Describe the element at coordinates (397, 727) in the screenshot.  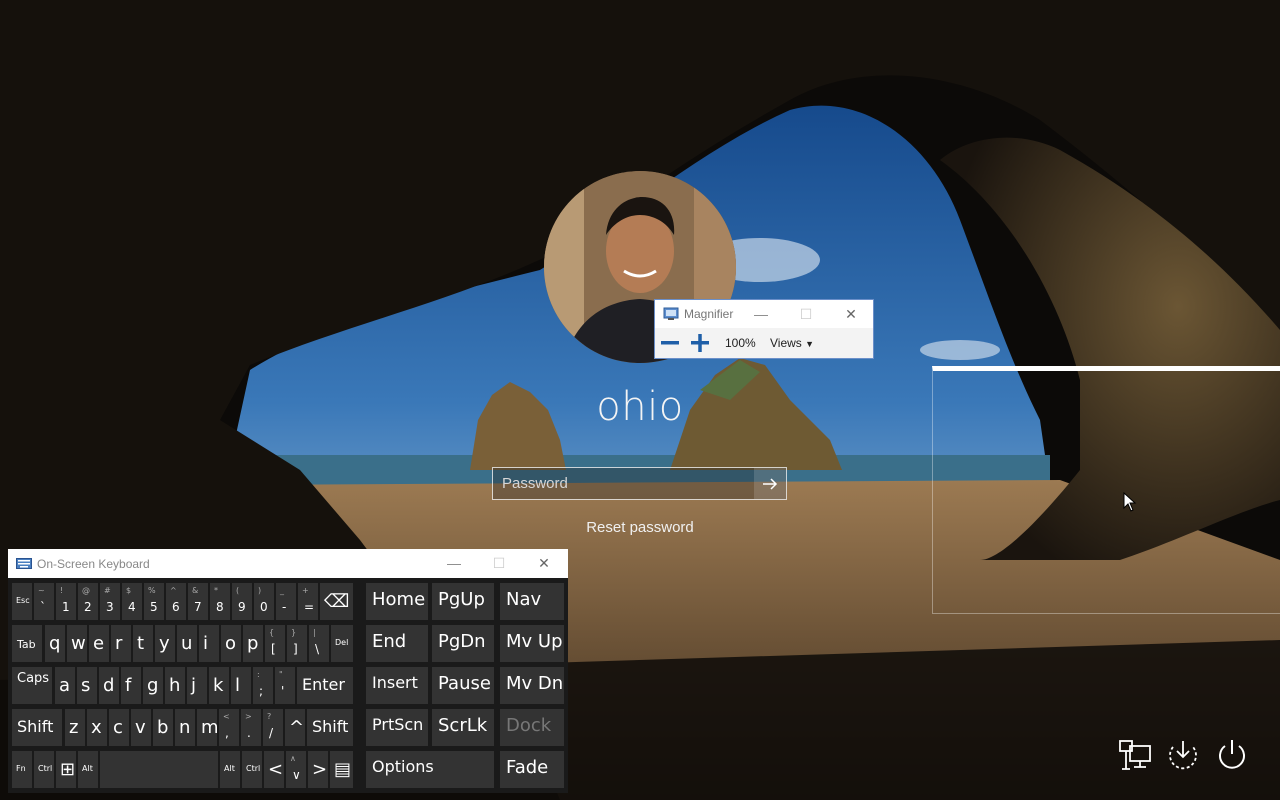
I see `key-prtscn: PrtScn` at that location.